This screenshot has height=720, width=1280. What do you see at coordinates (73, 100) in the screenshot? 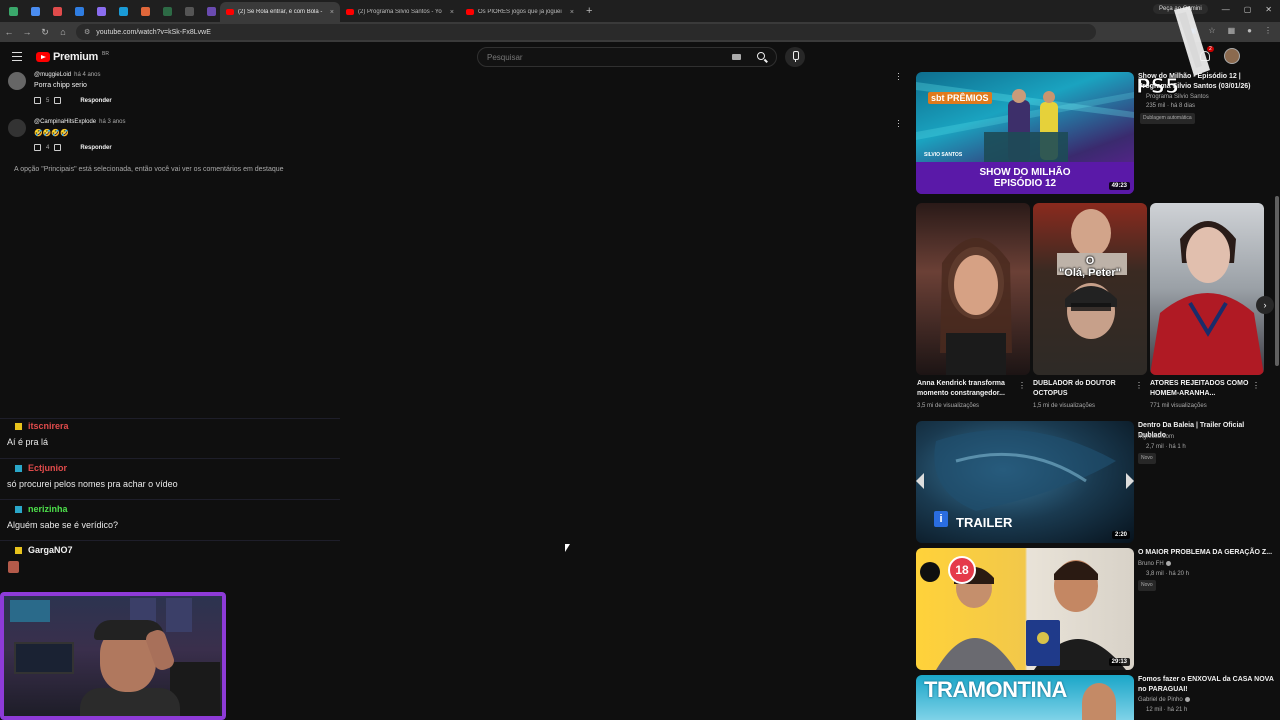
I see `comment-actions: 5 Responder` at bounding box center [73, 100].